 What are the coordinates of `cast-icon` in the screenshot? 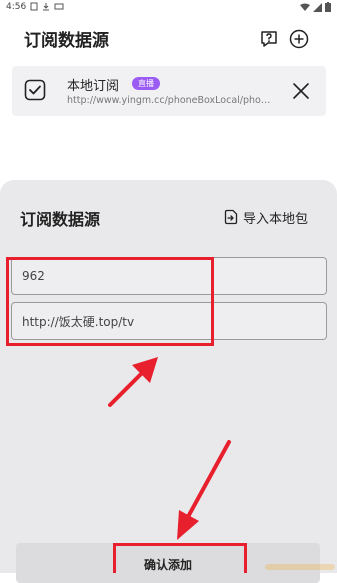 It's located at (59, 6).